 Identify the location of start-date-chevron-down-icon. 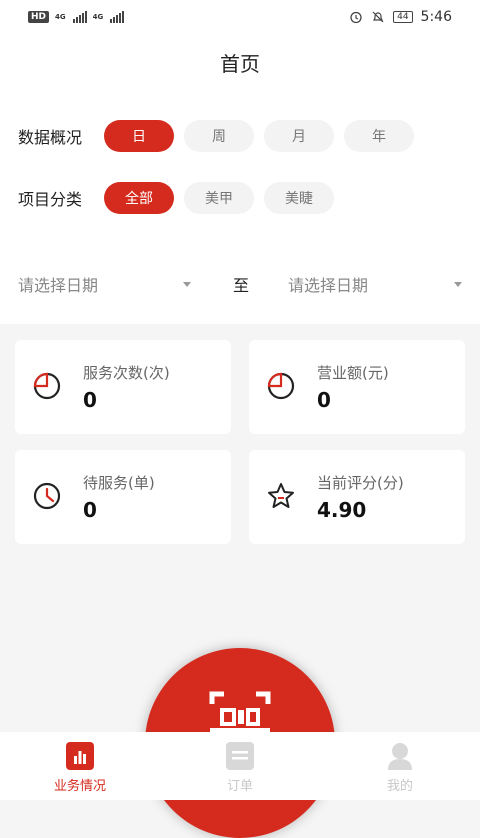
(187, 284).